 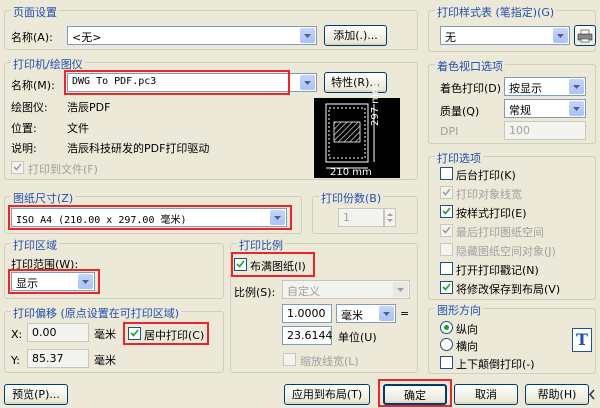 I want to click on offset-y-unit: 毫米, so click(x=105, y=360).